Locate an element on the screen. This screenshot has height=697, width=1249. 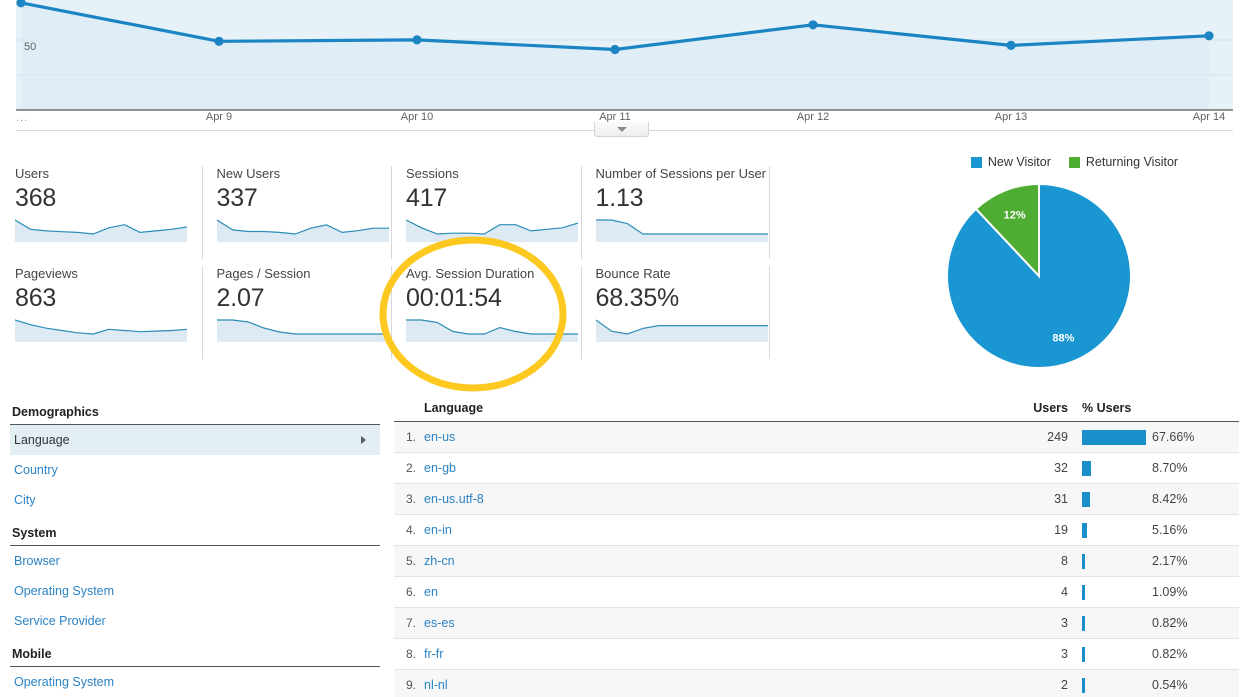
new-vs-returning-pie-chart: New Visitor Returning Visitor 88% 12% is located at coordinates (1074, 270).